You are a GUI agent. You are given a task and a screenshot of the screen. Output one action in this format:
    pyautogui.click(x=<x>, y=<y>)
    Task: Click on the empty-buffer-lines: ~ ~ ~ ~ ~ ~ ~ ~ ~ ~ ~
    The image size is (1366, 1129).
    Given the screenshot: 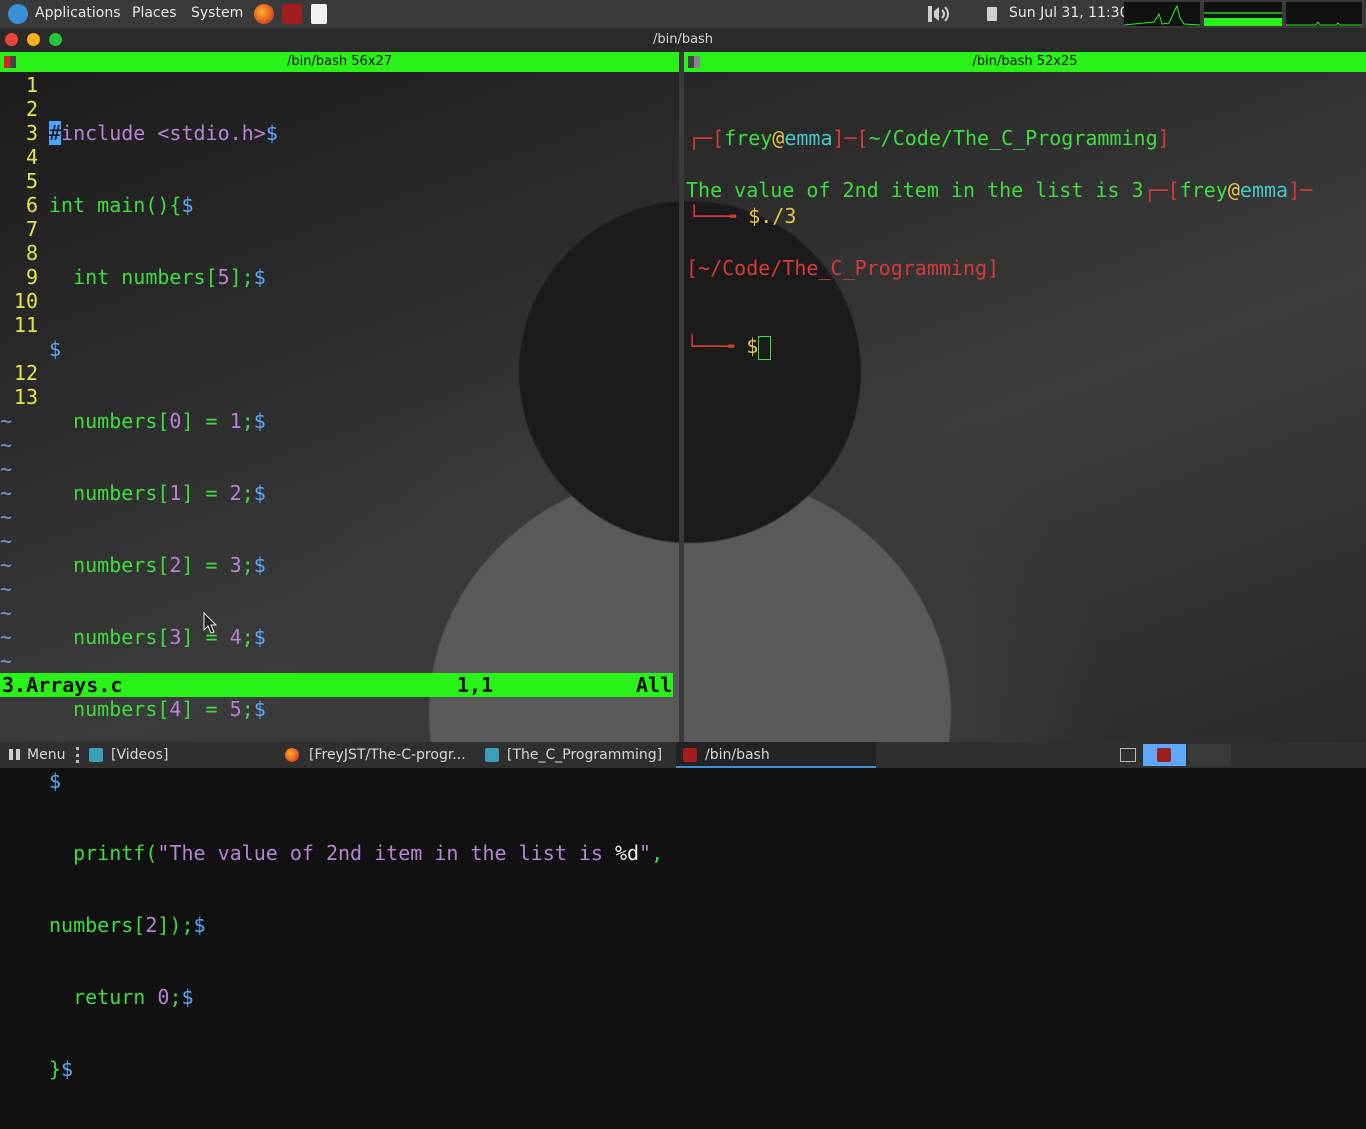 What is the action you would take?
    pyautogui.click(x=6, y=541)
    